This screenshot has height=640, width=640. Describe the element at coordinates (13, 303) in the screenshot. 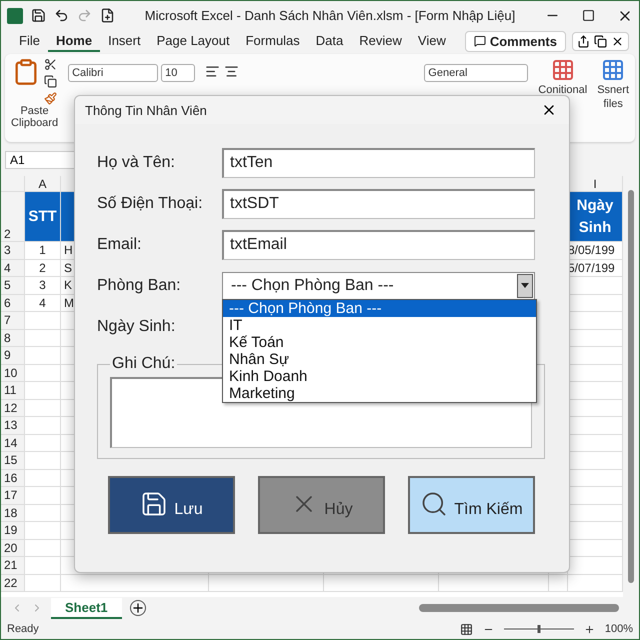

I see `row-header: 6` at that location.